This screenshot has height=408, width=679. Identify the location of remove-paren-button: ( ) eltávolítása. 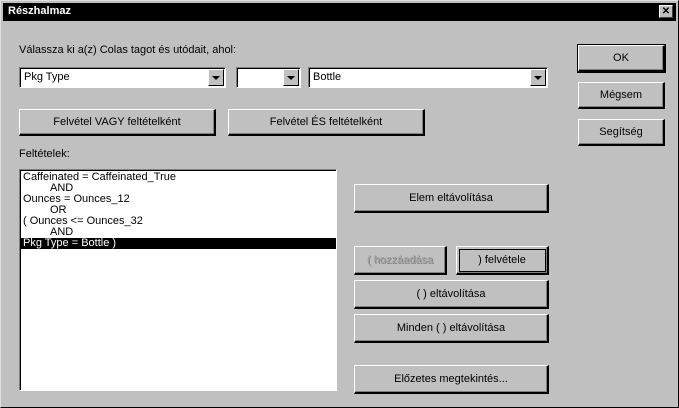
(451, 294).